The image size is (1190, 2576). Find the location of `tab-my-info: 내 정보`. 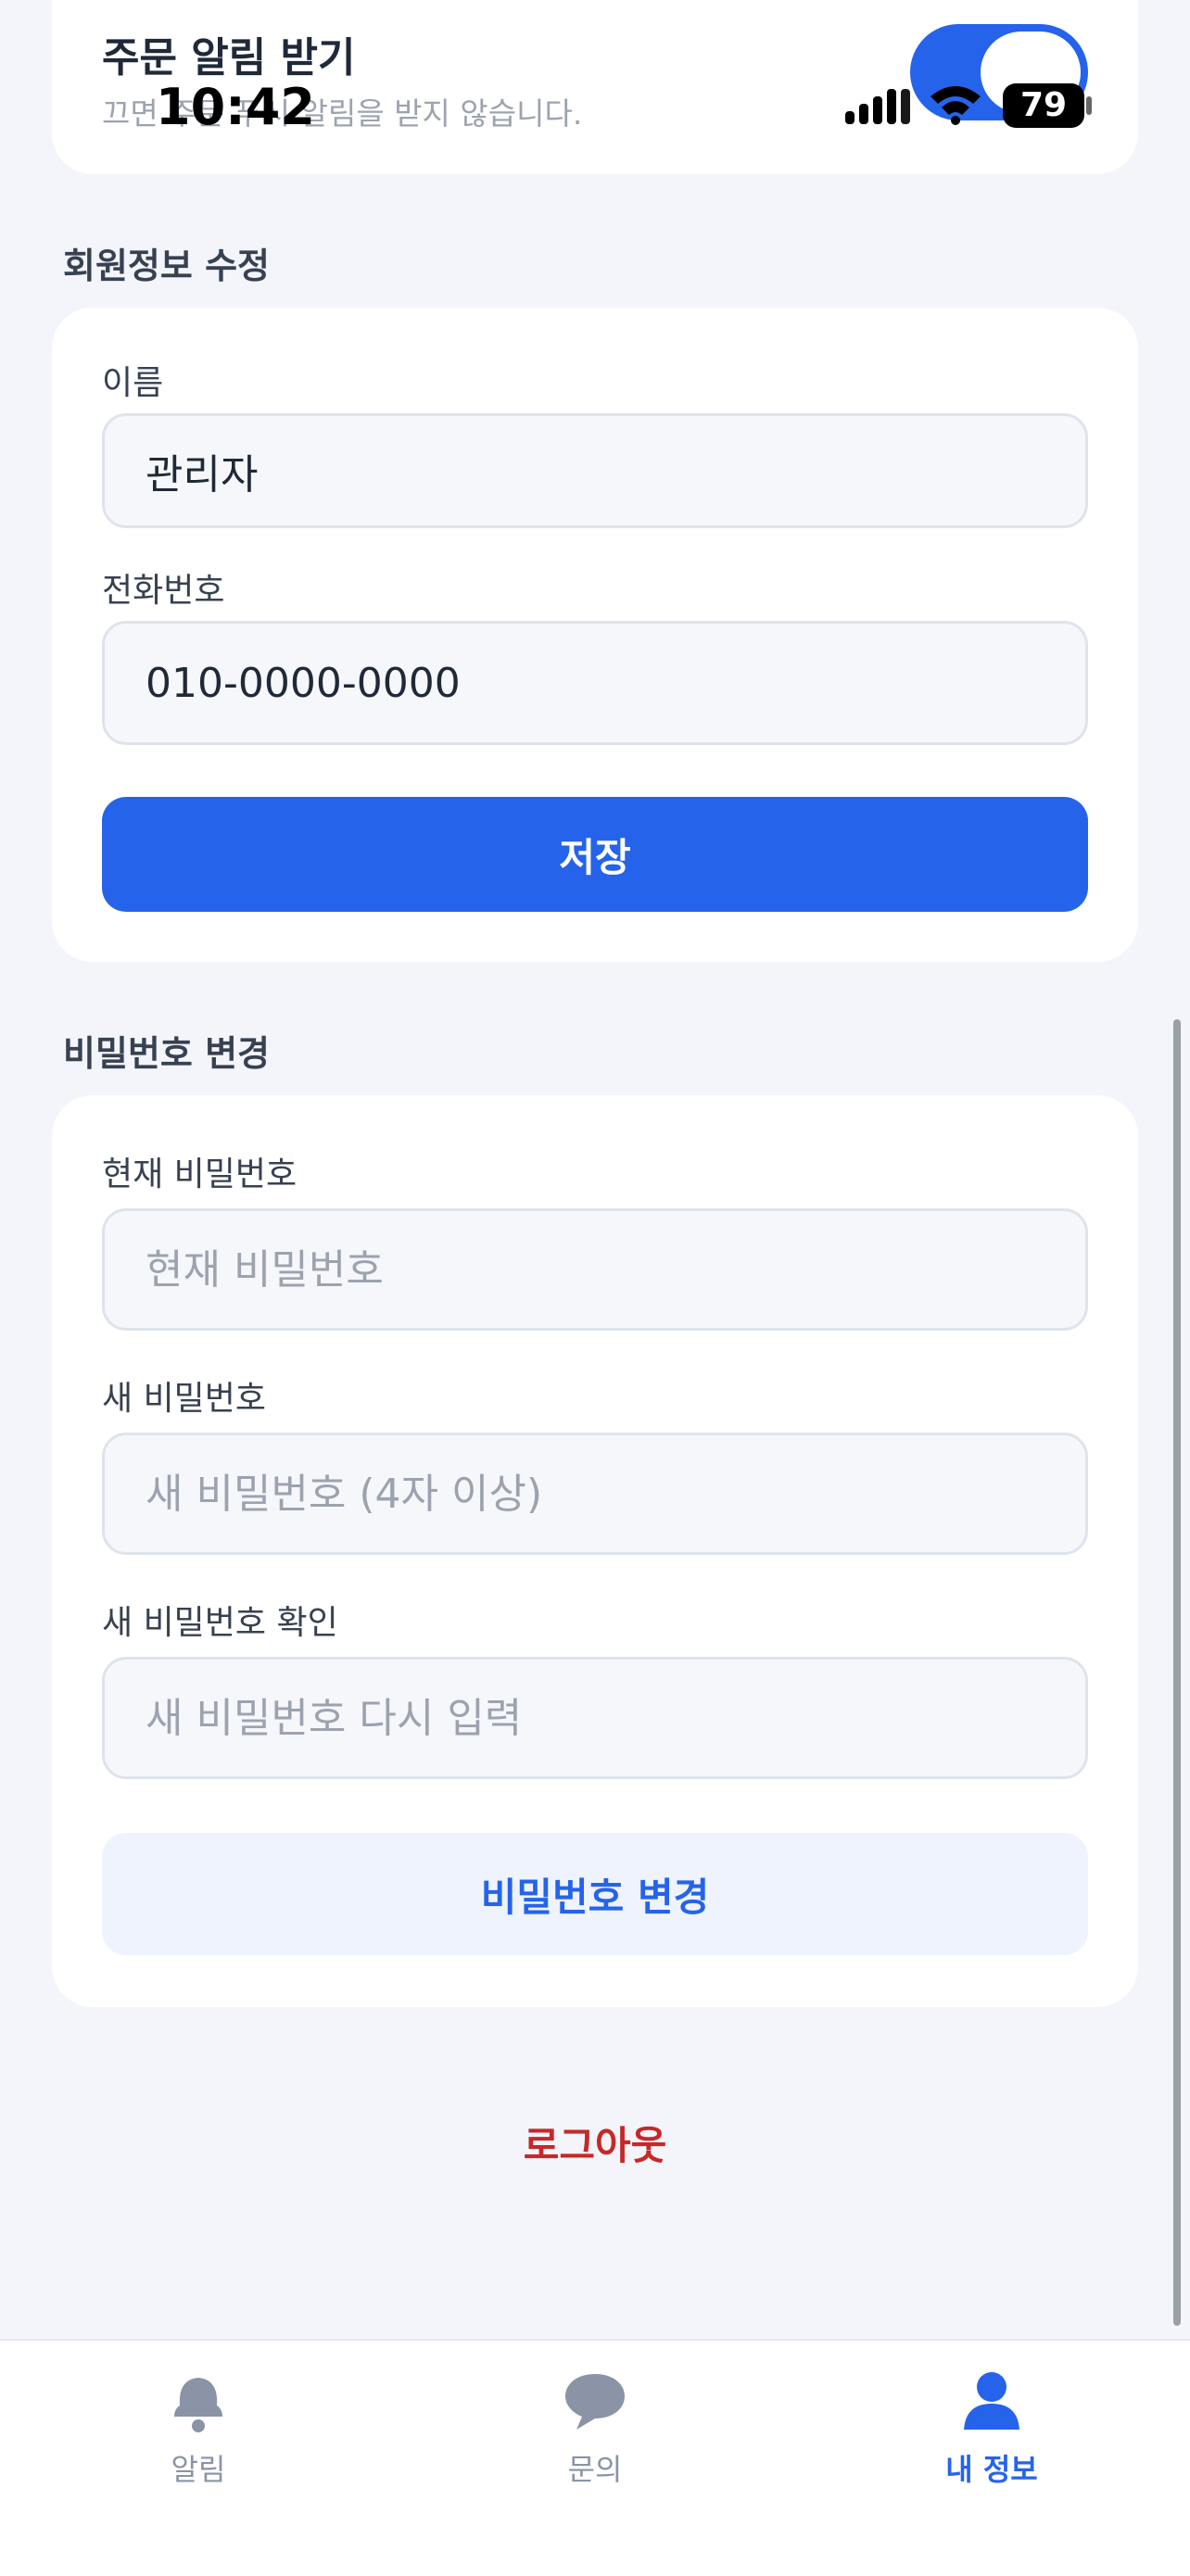

tab-my-info: 내 정보 is located at coordinates (991, 2428).